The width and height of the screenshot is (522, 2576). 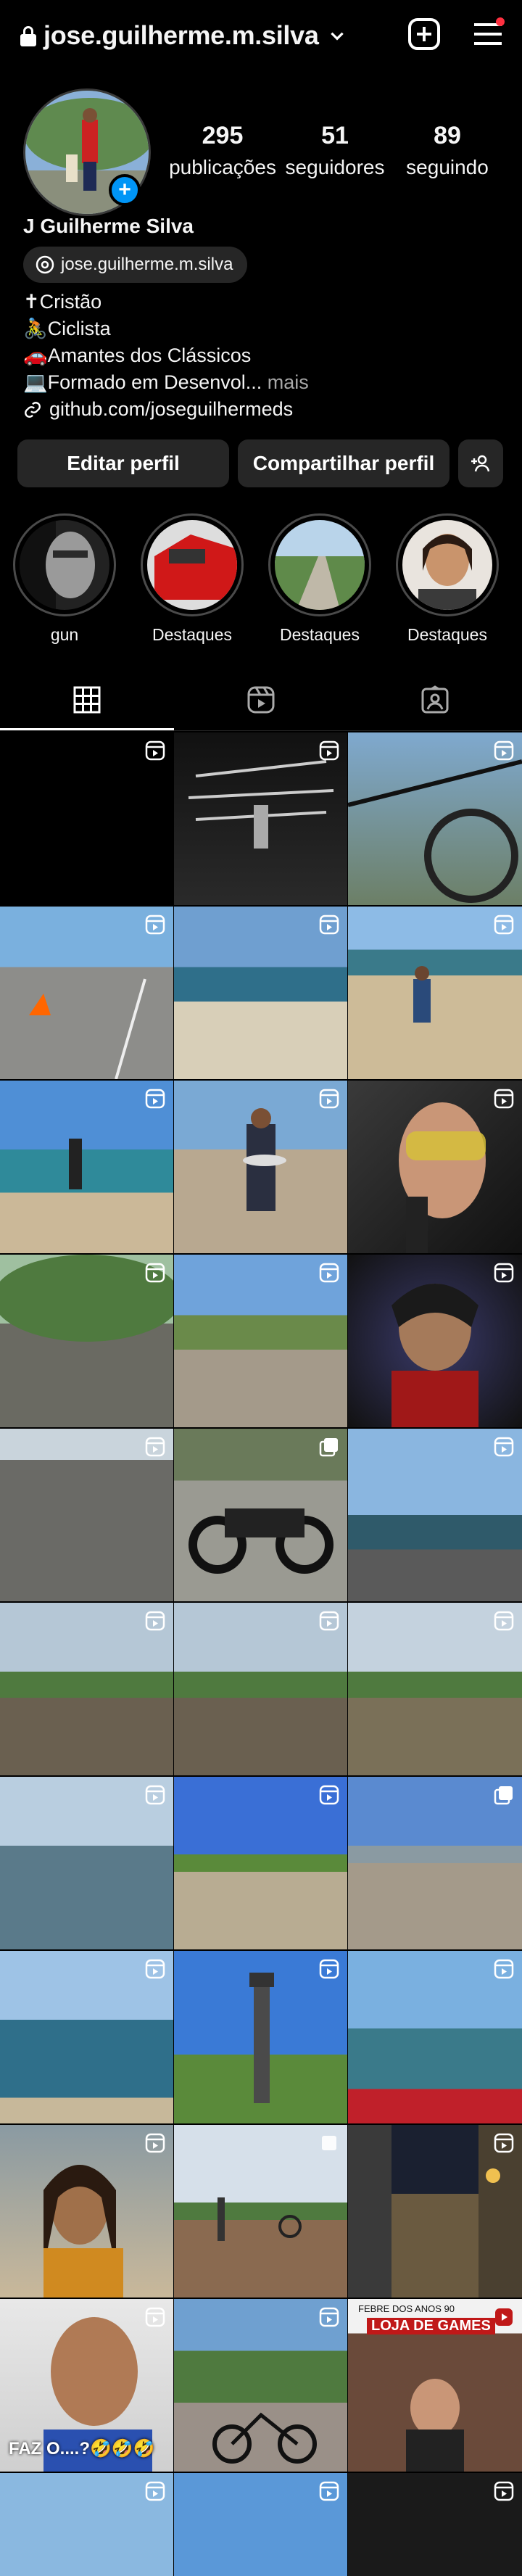 What do you see at coordinates (147, 264) in the screenshot?
I see `threads-handle: jose.guilherme.m.silva` at bounding box center [147, 264].